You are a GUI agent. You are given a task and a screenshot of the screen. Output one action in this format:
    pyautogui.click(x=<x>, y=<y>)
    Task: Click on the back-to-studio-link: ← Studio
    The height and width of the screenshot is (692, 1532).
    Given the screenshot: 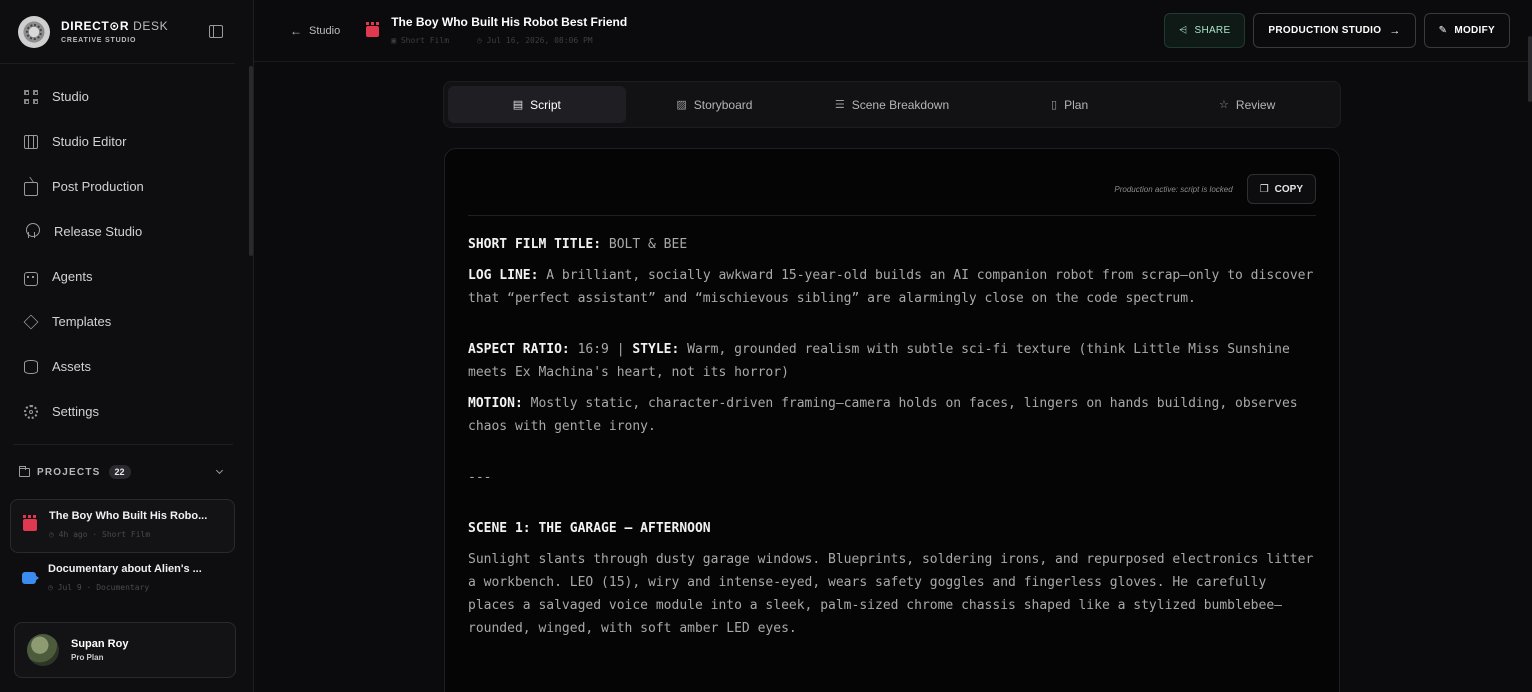 What is the action you would take?
    pyautogui.click(x=315, y=31)
    